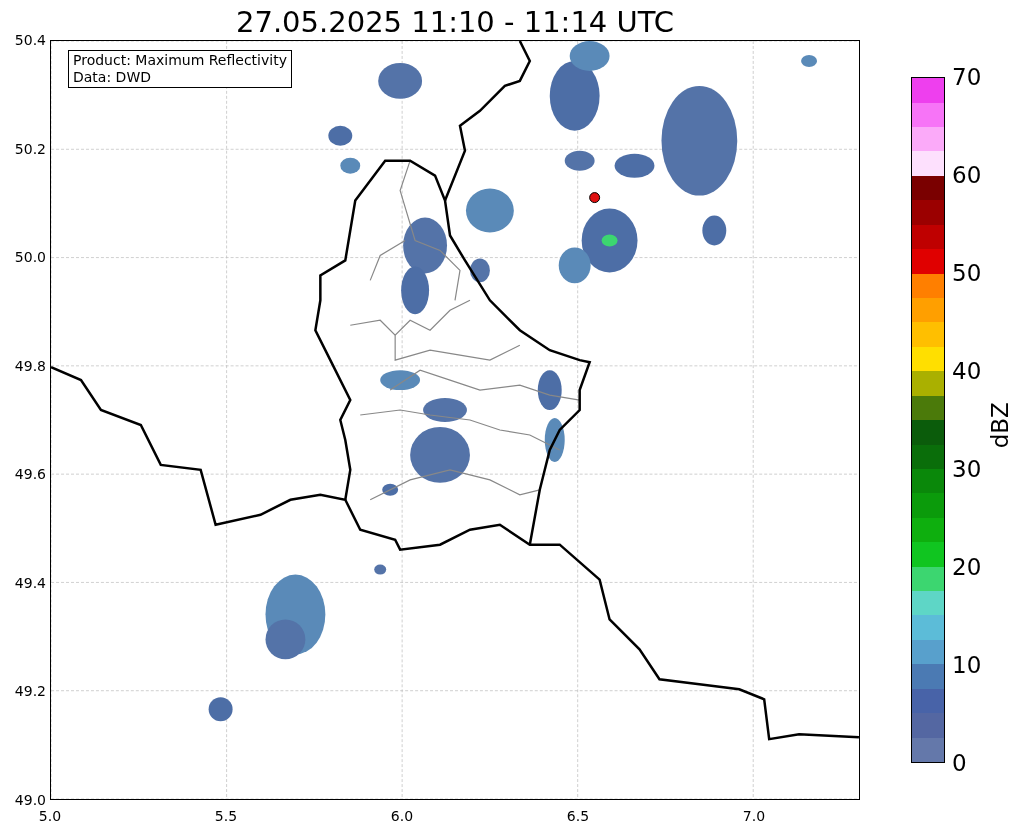 The image size is (1023, 834). What do you see at coordinates (959, 763) in the screenshot?
I see `colorbar-tick-label: 0` at bounding box center [959, 763].